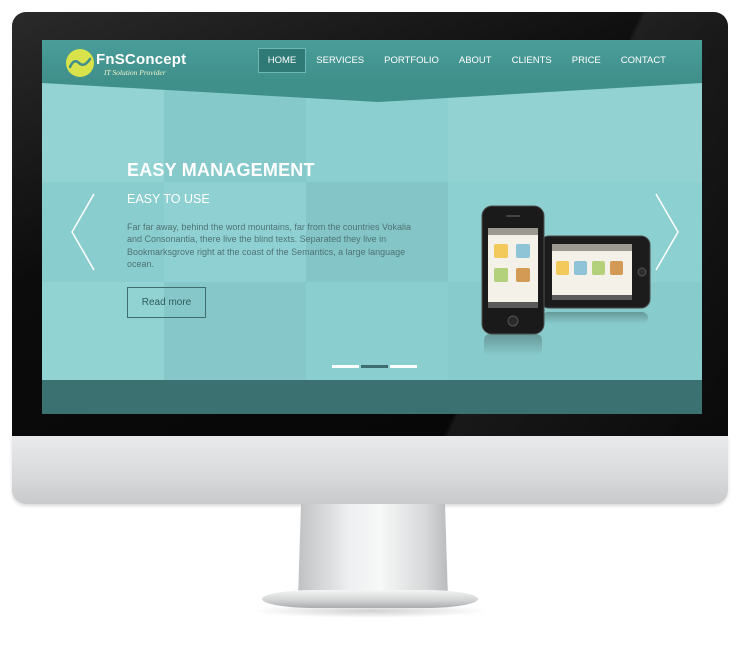  What do you see at coordinates (166, 302) in the screenshot?
I see `read-more-button: Read more` at bounding box center [166, 302].